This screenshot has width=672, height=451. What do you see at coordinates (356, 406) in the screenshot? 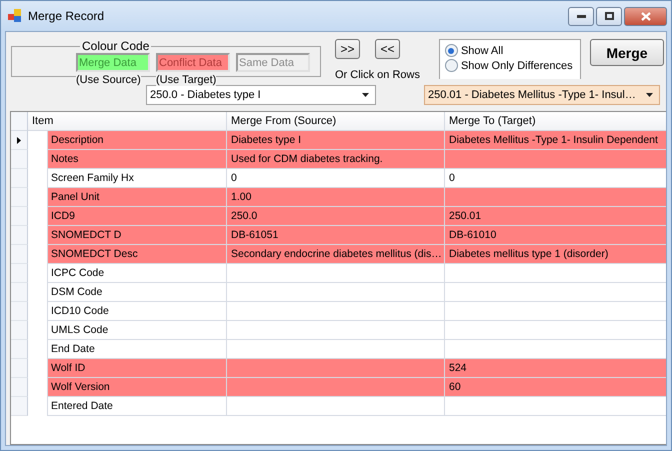
I see `table-row: Entered Date` at bounding box center [356, 406].